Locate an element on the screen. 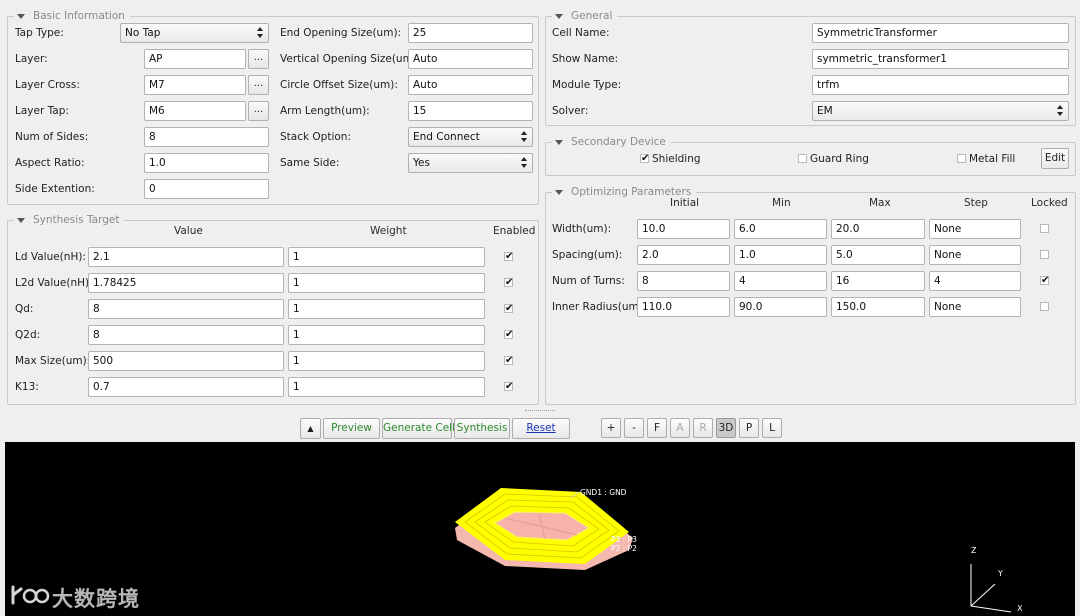  l-view-button: L is located at coordinates (772, 428).